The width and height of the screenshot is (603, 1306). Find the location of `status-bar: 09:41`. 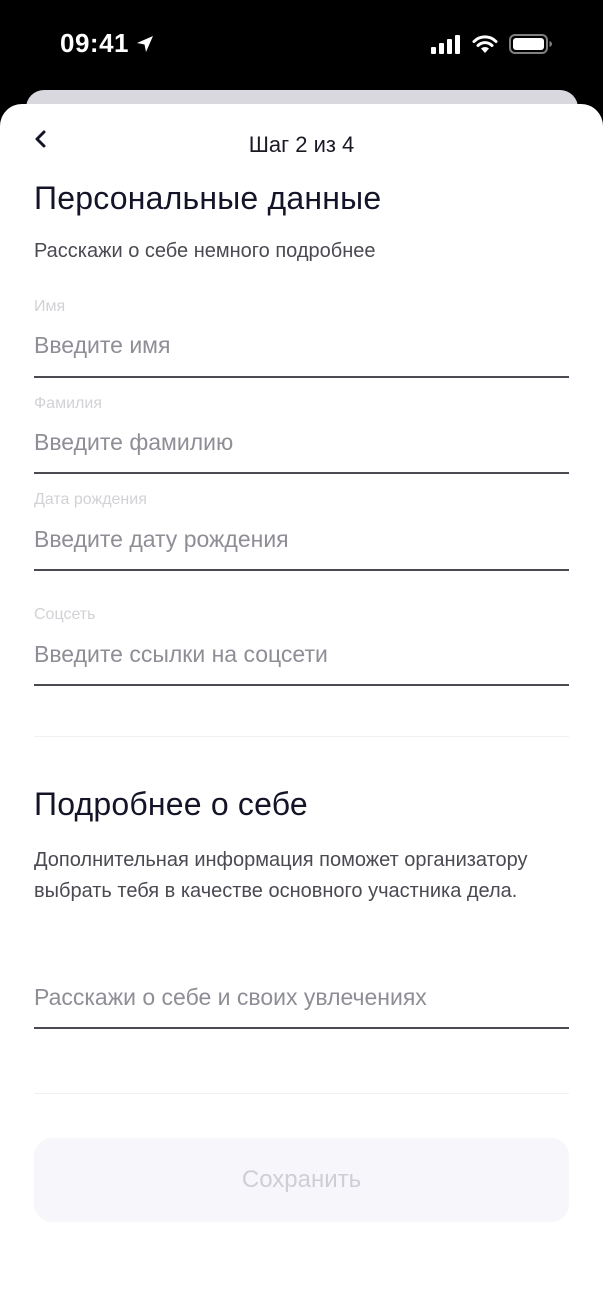

status-bar: 09:41 is located at coordinates (301, 45).